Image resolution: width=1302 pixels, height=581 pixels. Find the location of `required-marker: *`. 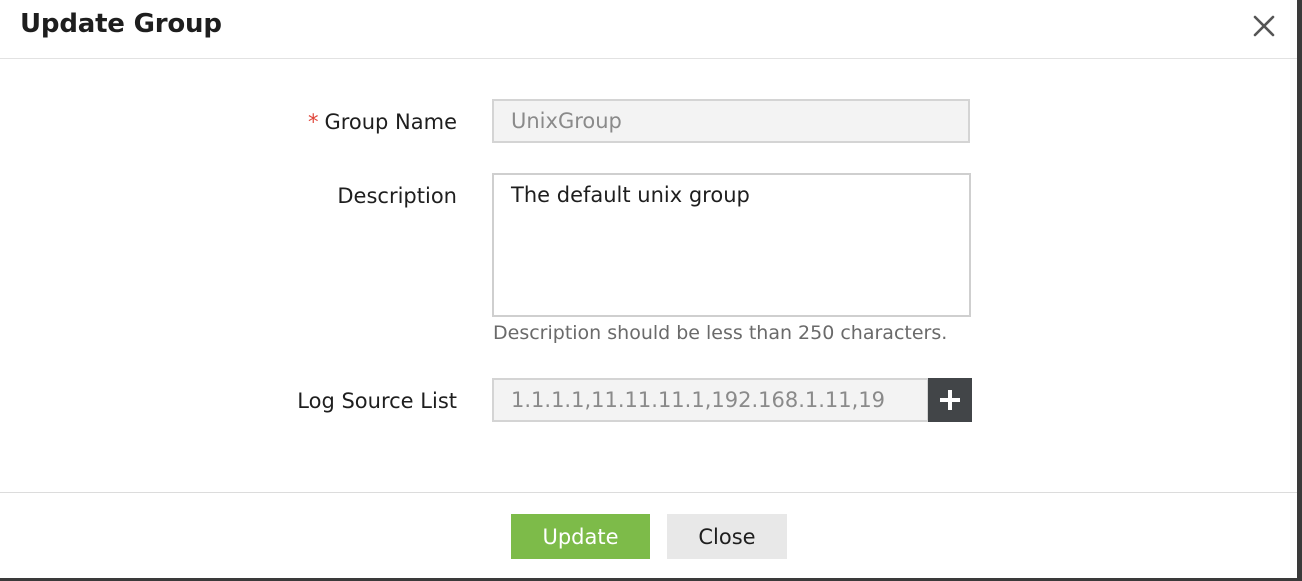

required-marker: * is located at coordinates (313, 122).